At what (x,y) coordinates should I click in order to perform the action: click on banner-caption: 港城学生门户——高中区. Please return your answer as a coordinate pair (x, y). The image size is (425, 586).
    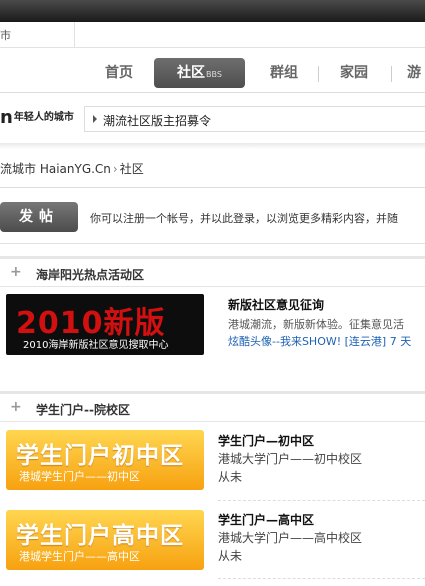
    Looking at the image, I should click on (79, 556).